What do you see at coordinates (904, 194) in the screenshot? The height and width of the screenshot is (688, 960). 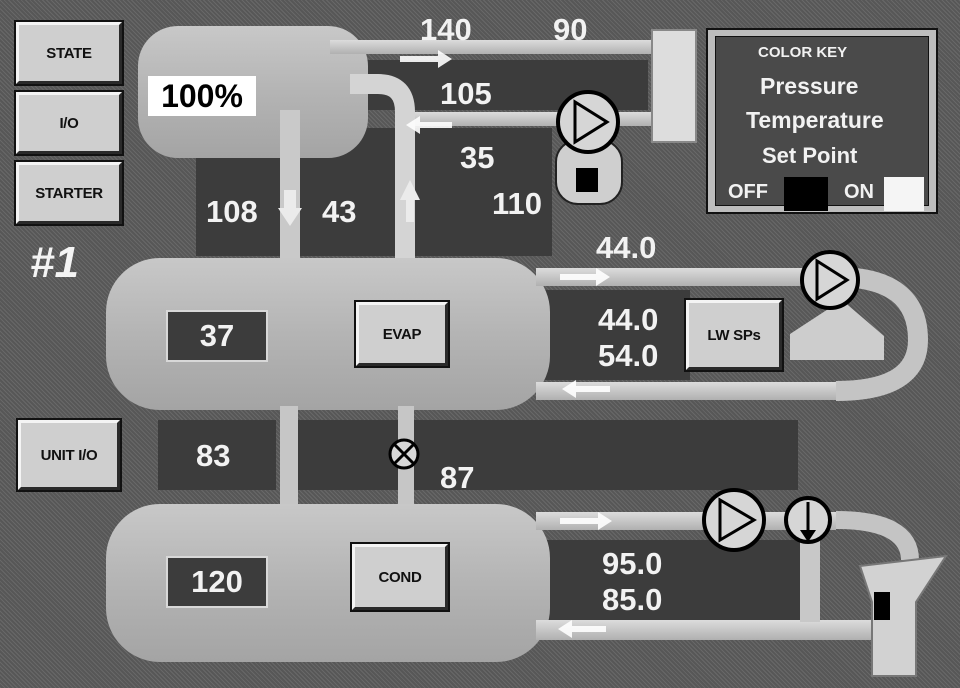 I see `color-key-on-swatch` at bounding box center [904, 194].